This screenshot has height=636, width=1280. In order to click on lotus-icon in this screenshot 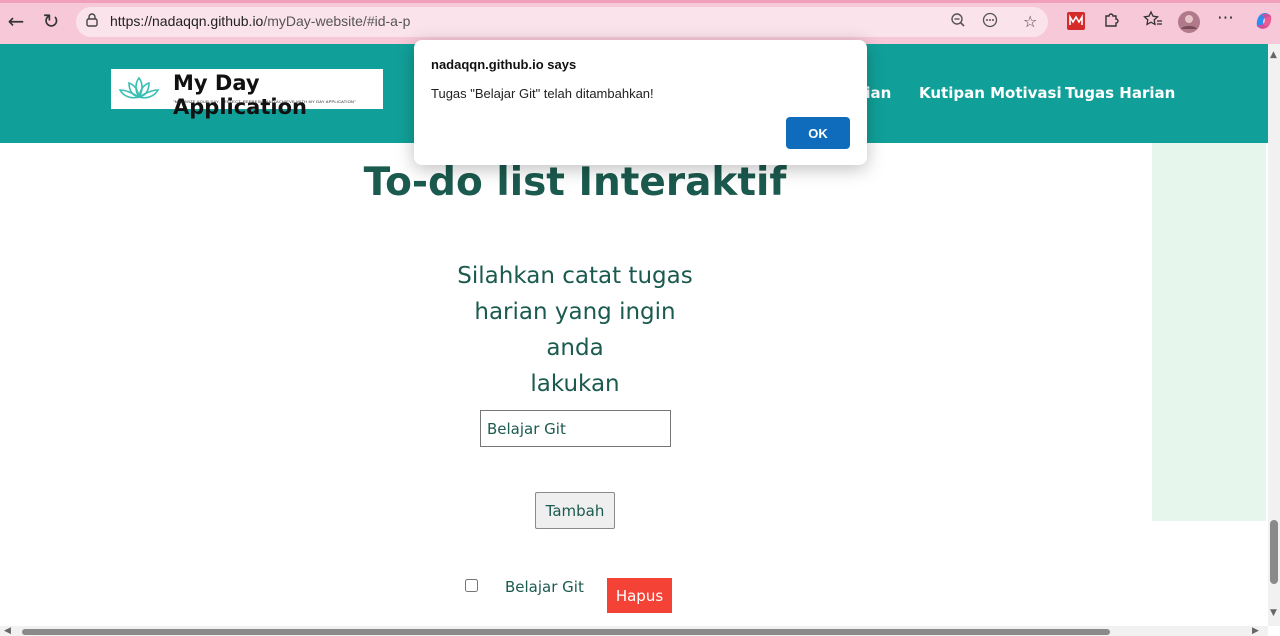, I will do `click(139, 91)`.